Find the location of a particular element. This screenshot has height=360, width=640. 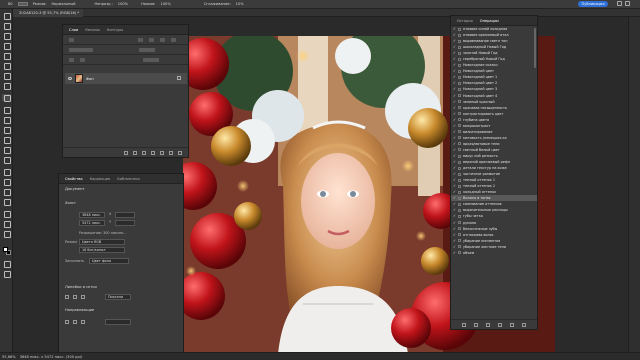

mode-select: Нормальный is located at coordinates (63, 4).